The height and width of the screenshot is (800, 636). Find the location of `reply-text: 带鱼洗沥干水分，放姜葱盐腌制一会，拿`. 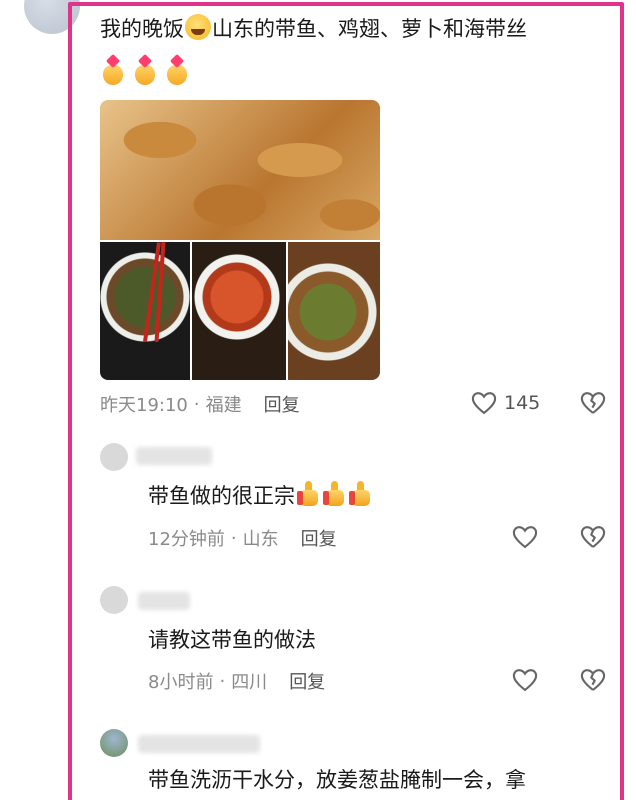

reply-text: 带鱼洗沥干水分，放姜葱盐腌制一会，拿 is located at coordinates (337, 780).